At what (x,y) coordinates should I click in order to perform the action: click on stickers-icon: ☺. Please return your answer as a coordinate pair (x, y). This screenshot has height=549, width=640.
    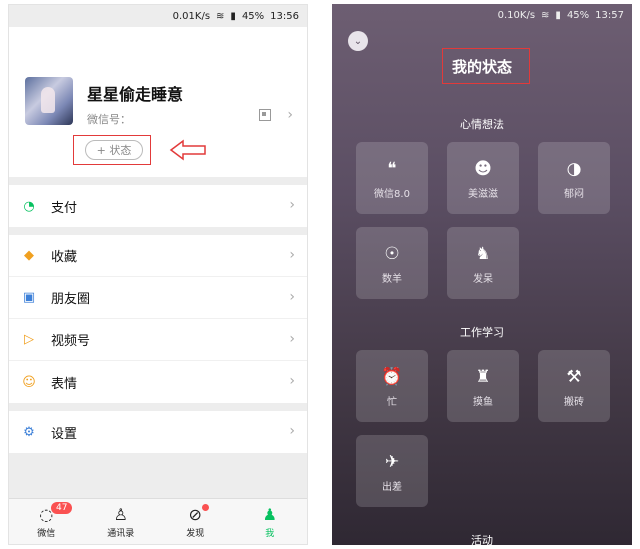
    Looking at the image, I should click on (29, 382).